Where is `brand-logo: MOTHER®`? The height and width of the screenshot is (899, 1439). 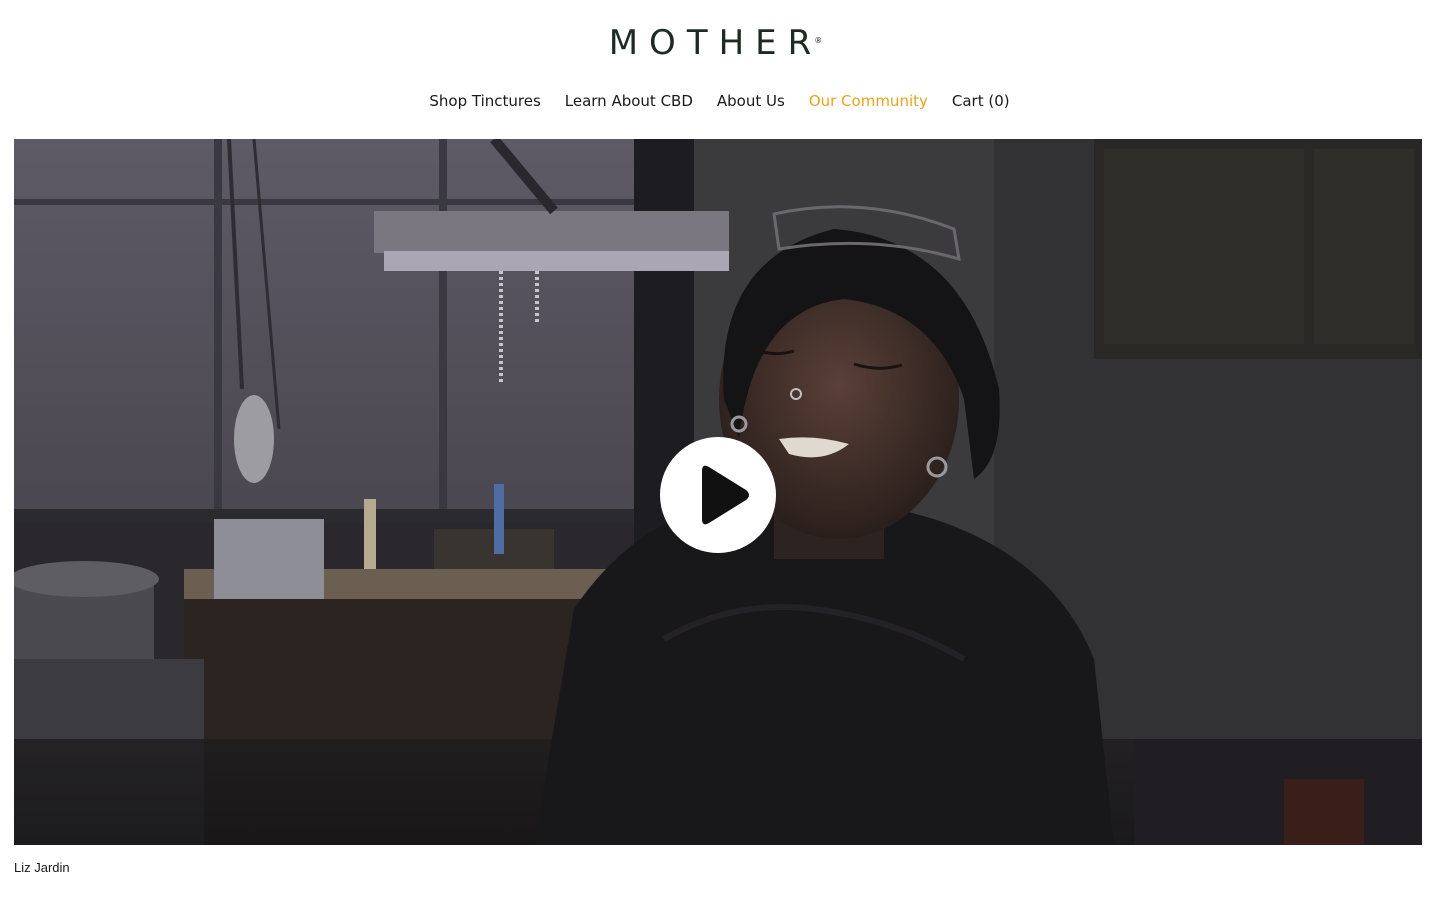 brand-logo: MOTHER® is located at coordinates (719, 43).